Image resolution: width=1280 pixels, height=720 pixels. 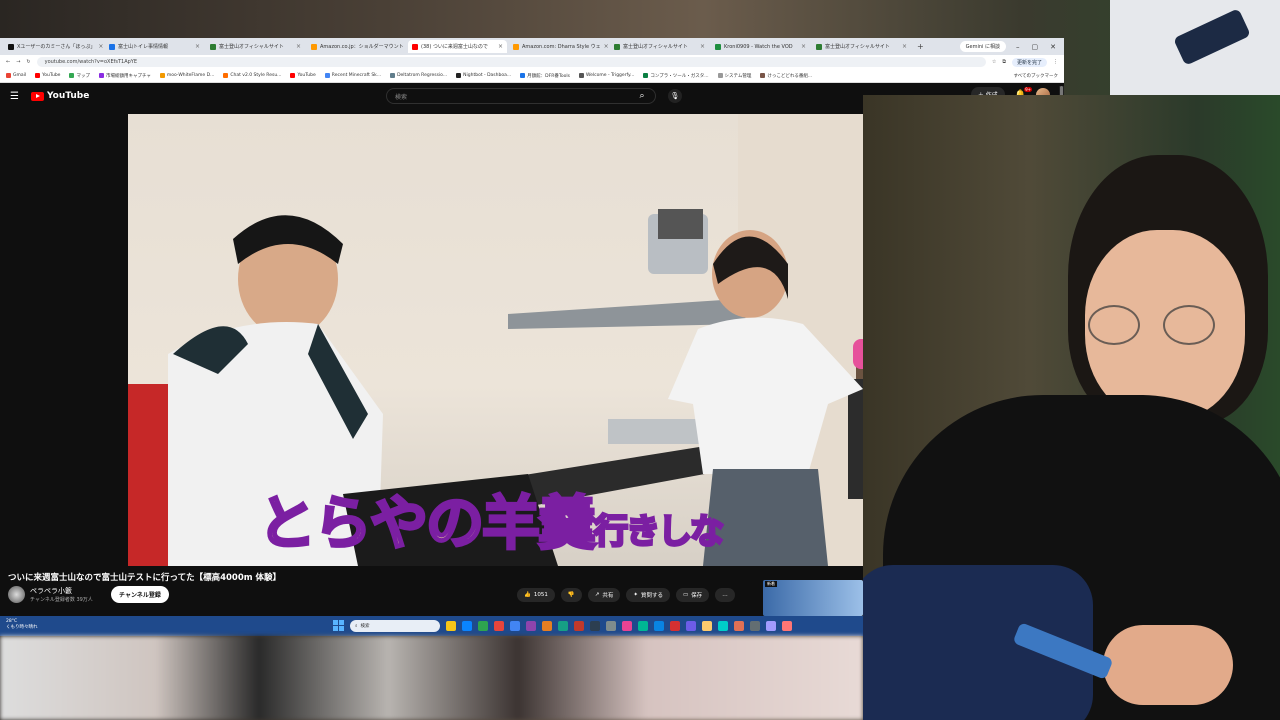 What do you see at coordinates (597, 595) in the screenshot?
I see `share-icon: ↗` at bounding box center [597, 595].